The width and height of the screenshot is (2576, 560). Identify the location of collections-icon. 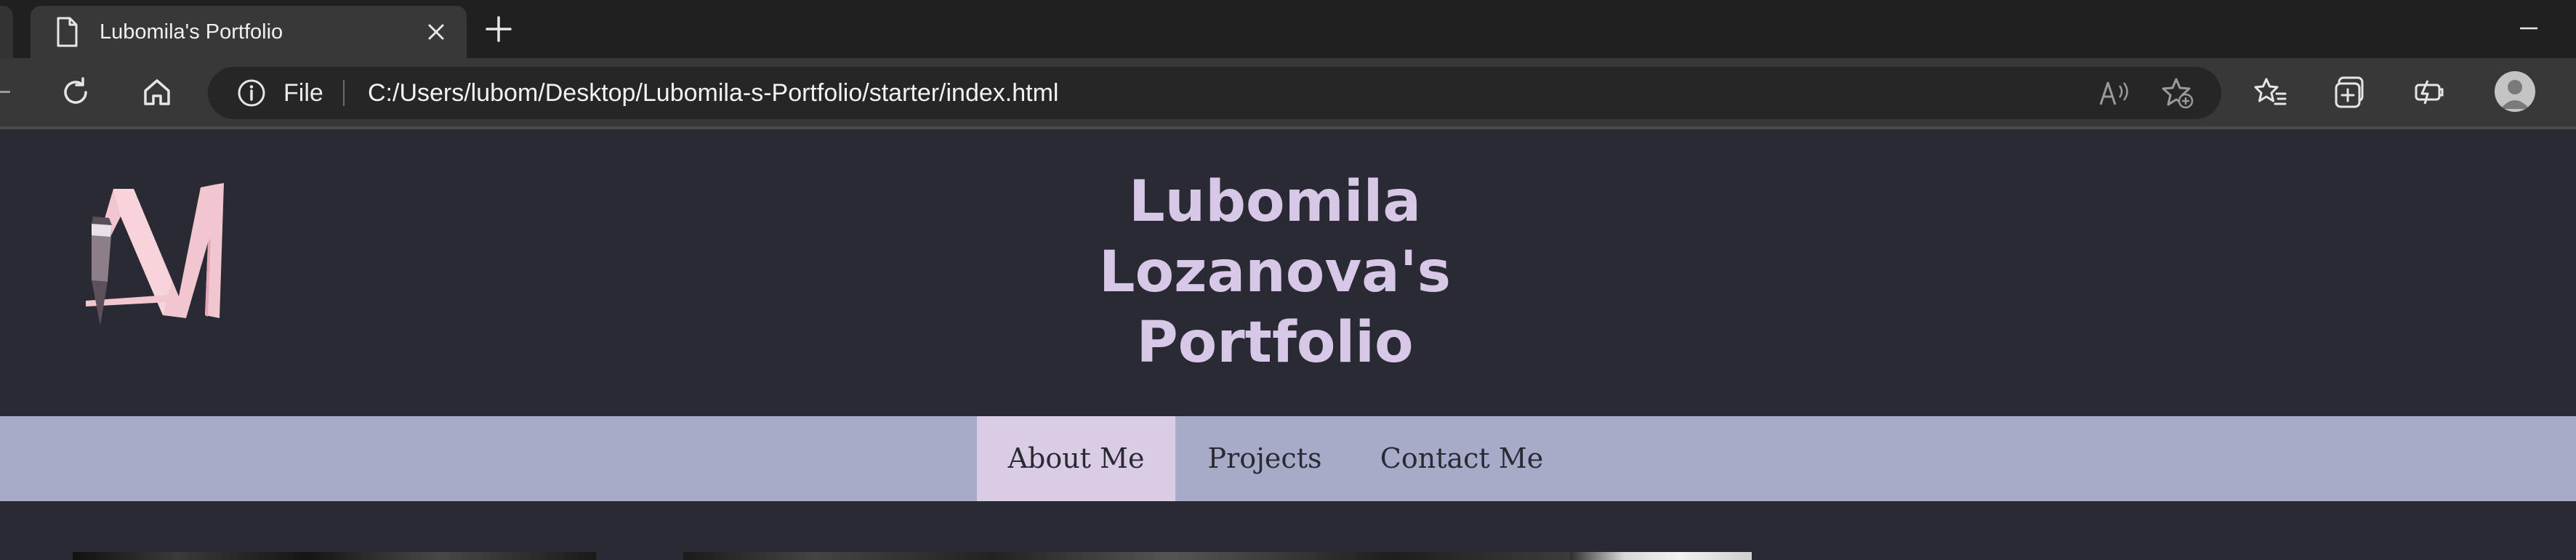
(2350, 92).